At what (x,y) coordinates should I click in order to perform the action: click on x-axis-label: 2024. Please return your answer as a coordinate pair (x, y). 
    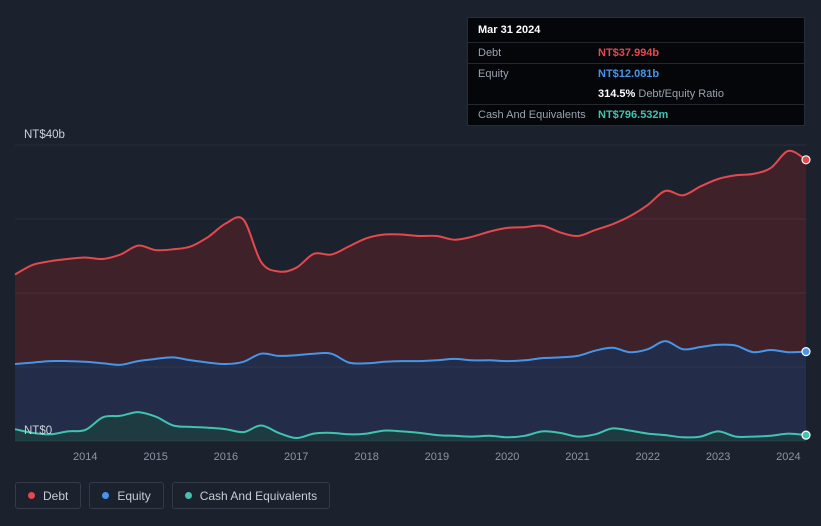
    Looking at the image, I should click on (788, 457).